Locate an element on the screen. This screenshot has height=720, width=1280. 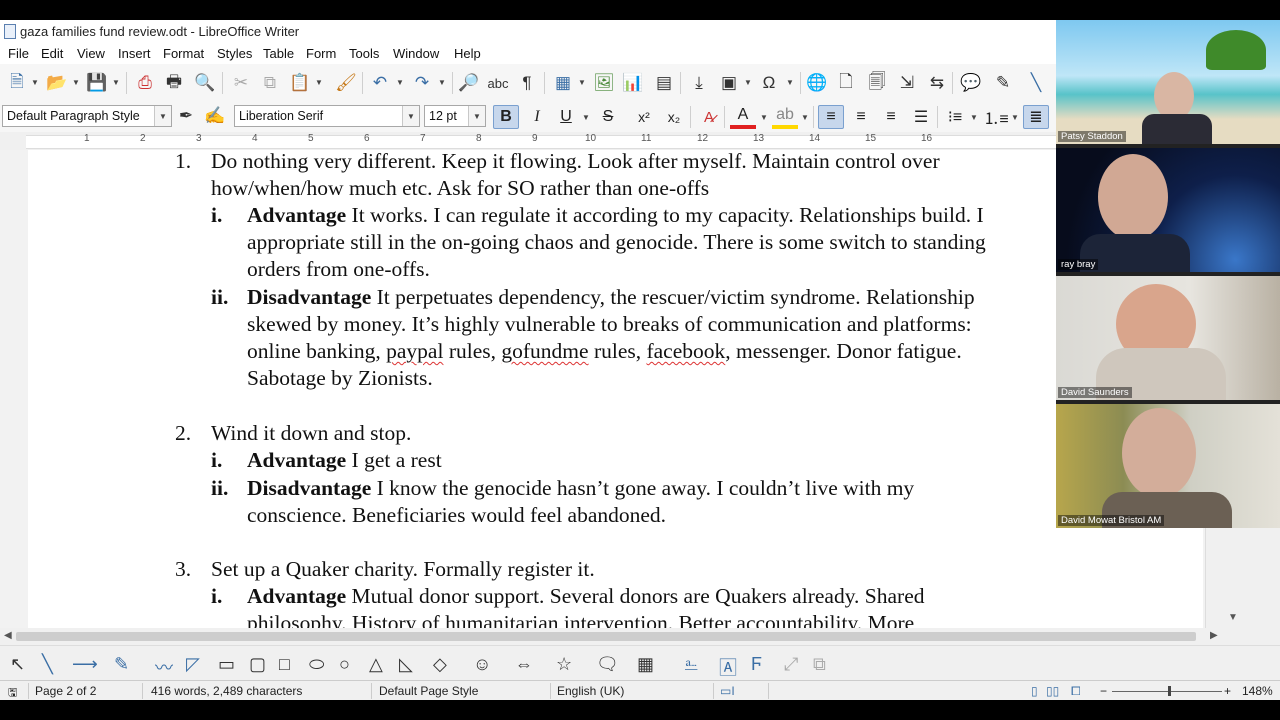
print-preview-icon: 🔍 is located at coordinates (205, 83).